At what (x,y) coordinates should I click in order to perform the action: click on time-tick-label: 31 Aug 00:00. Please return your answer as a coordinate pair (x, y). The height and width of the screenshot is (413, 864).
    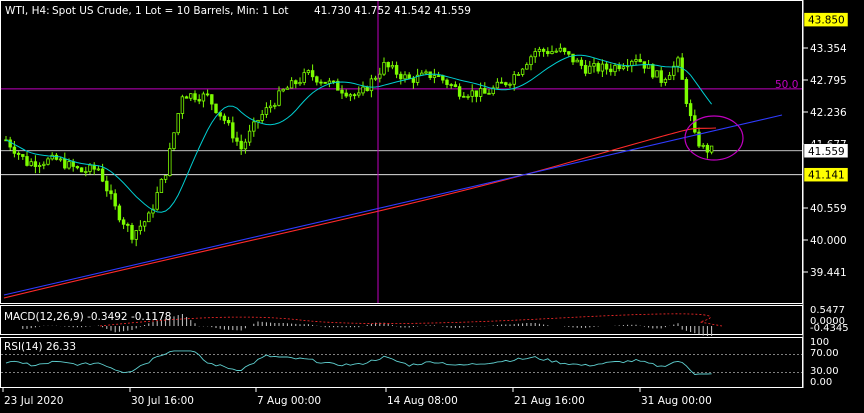
    Looking at the image, I should click on (676, 401).